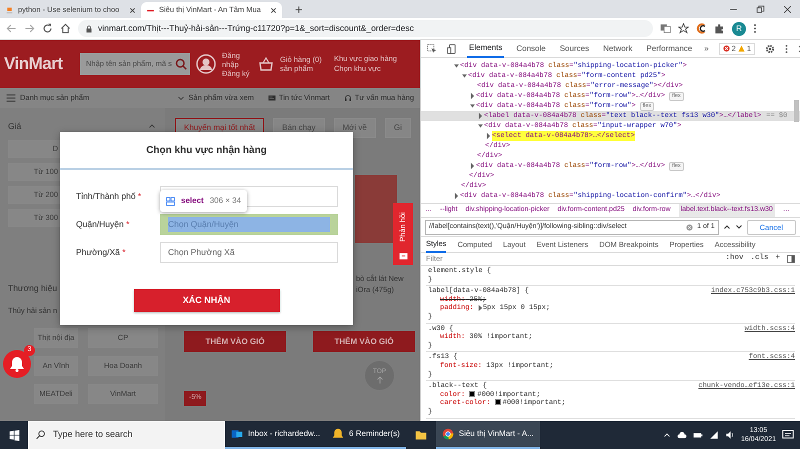  Describe the element at coordinates (713, 435) in the screenshot. I see `wifi-icon` at that location.